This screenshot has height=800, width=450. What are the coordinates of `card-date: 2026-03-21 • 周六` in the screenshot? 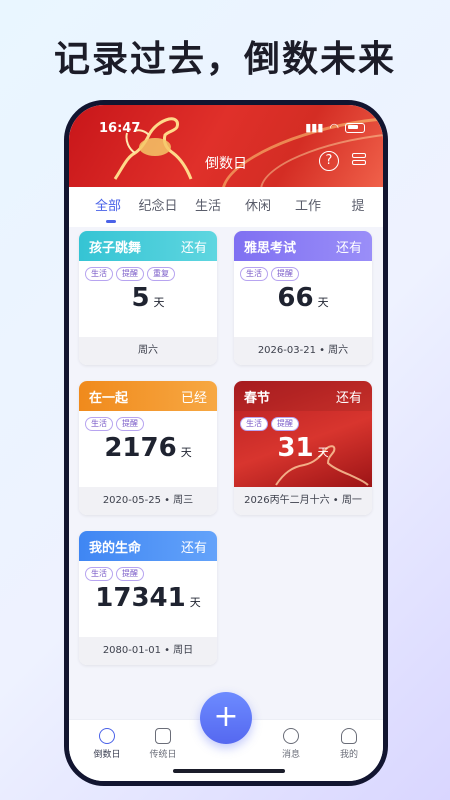 It's located at (303, 351).